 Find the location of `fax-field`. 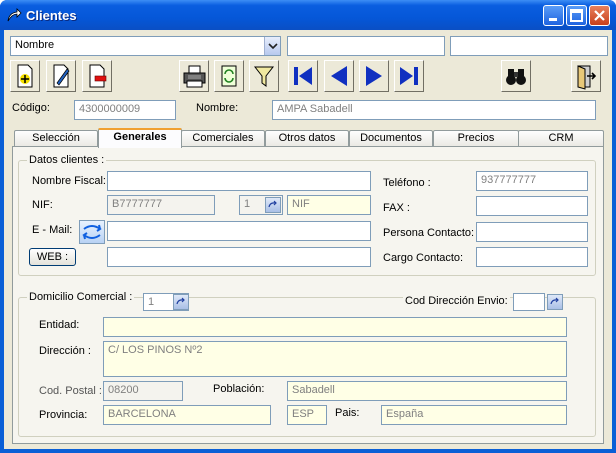

fax-field is located at coordinates (532, 206).